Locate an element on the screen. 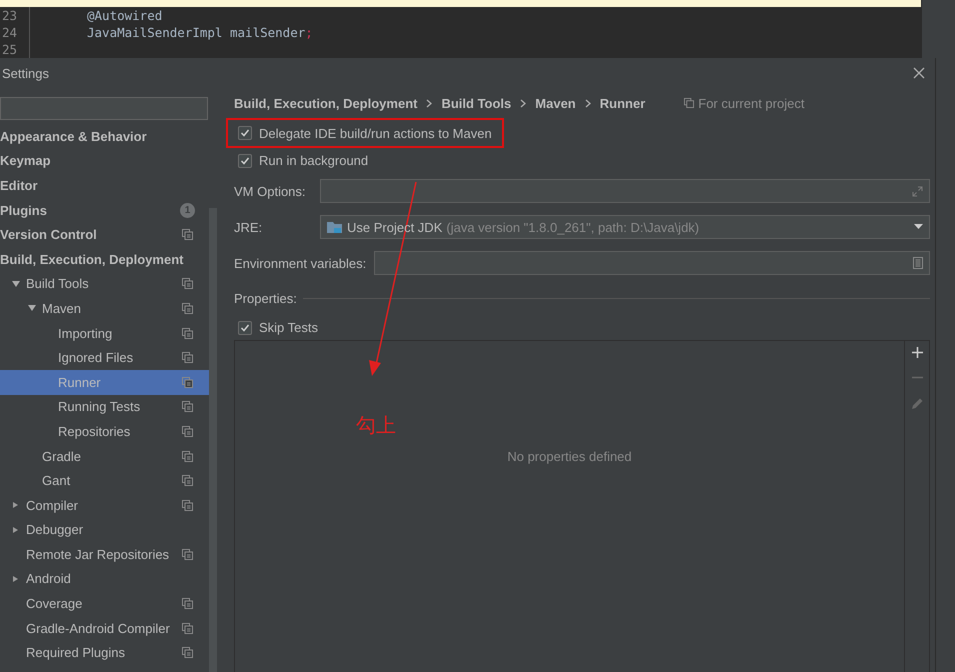 This screenshot has height=672, width=955. breadcrumb-item: Runner is located at coordinates (623, 103).